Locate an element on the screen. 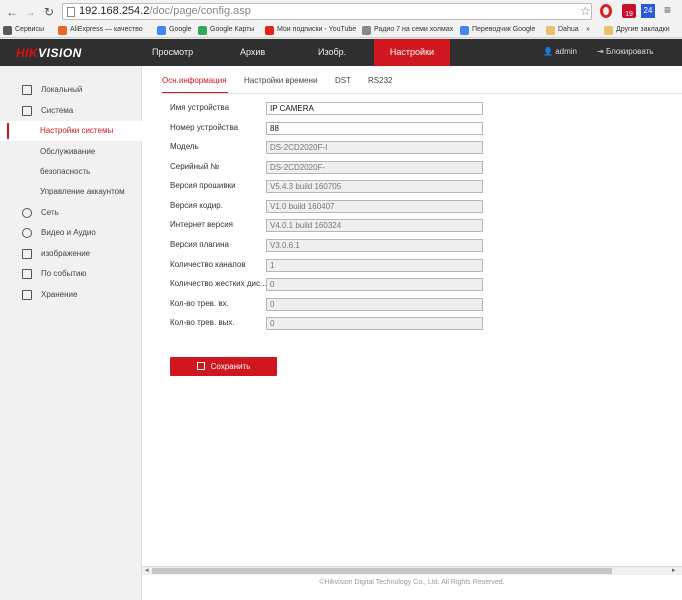 This screenshot has height=600, width=682. alarm-input-count-field: 0 is located at coordinates (374, 304).